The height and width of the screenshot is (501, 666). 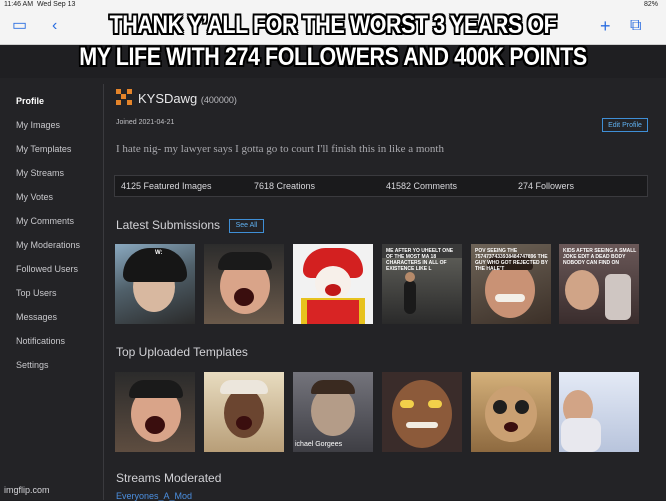 I want to click on sidebar-item-my-images: My Images, so click(x=61, y=130).